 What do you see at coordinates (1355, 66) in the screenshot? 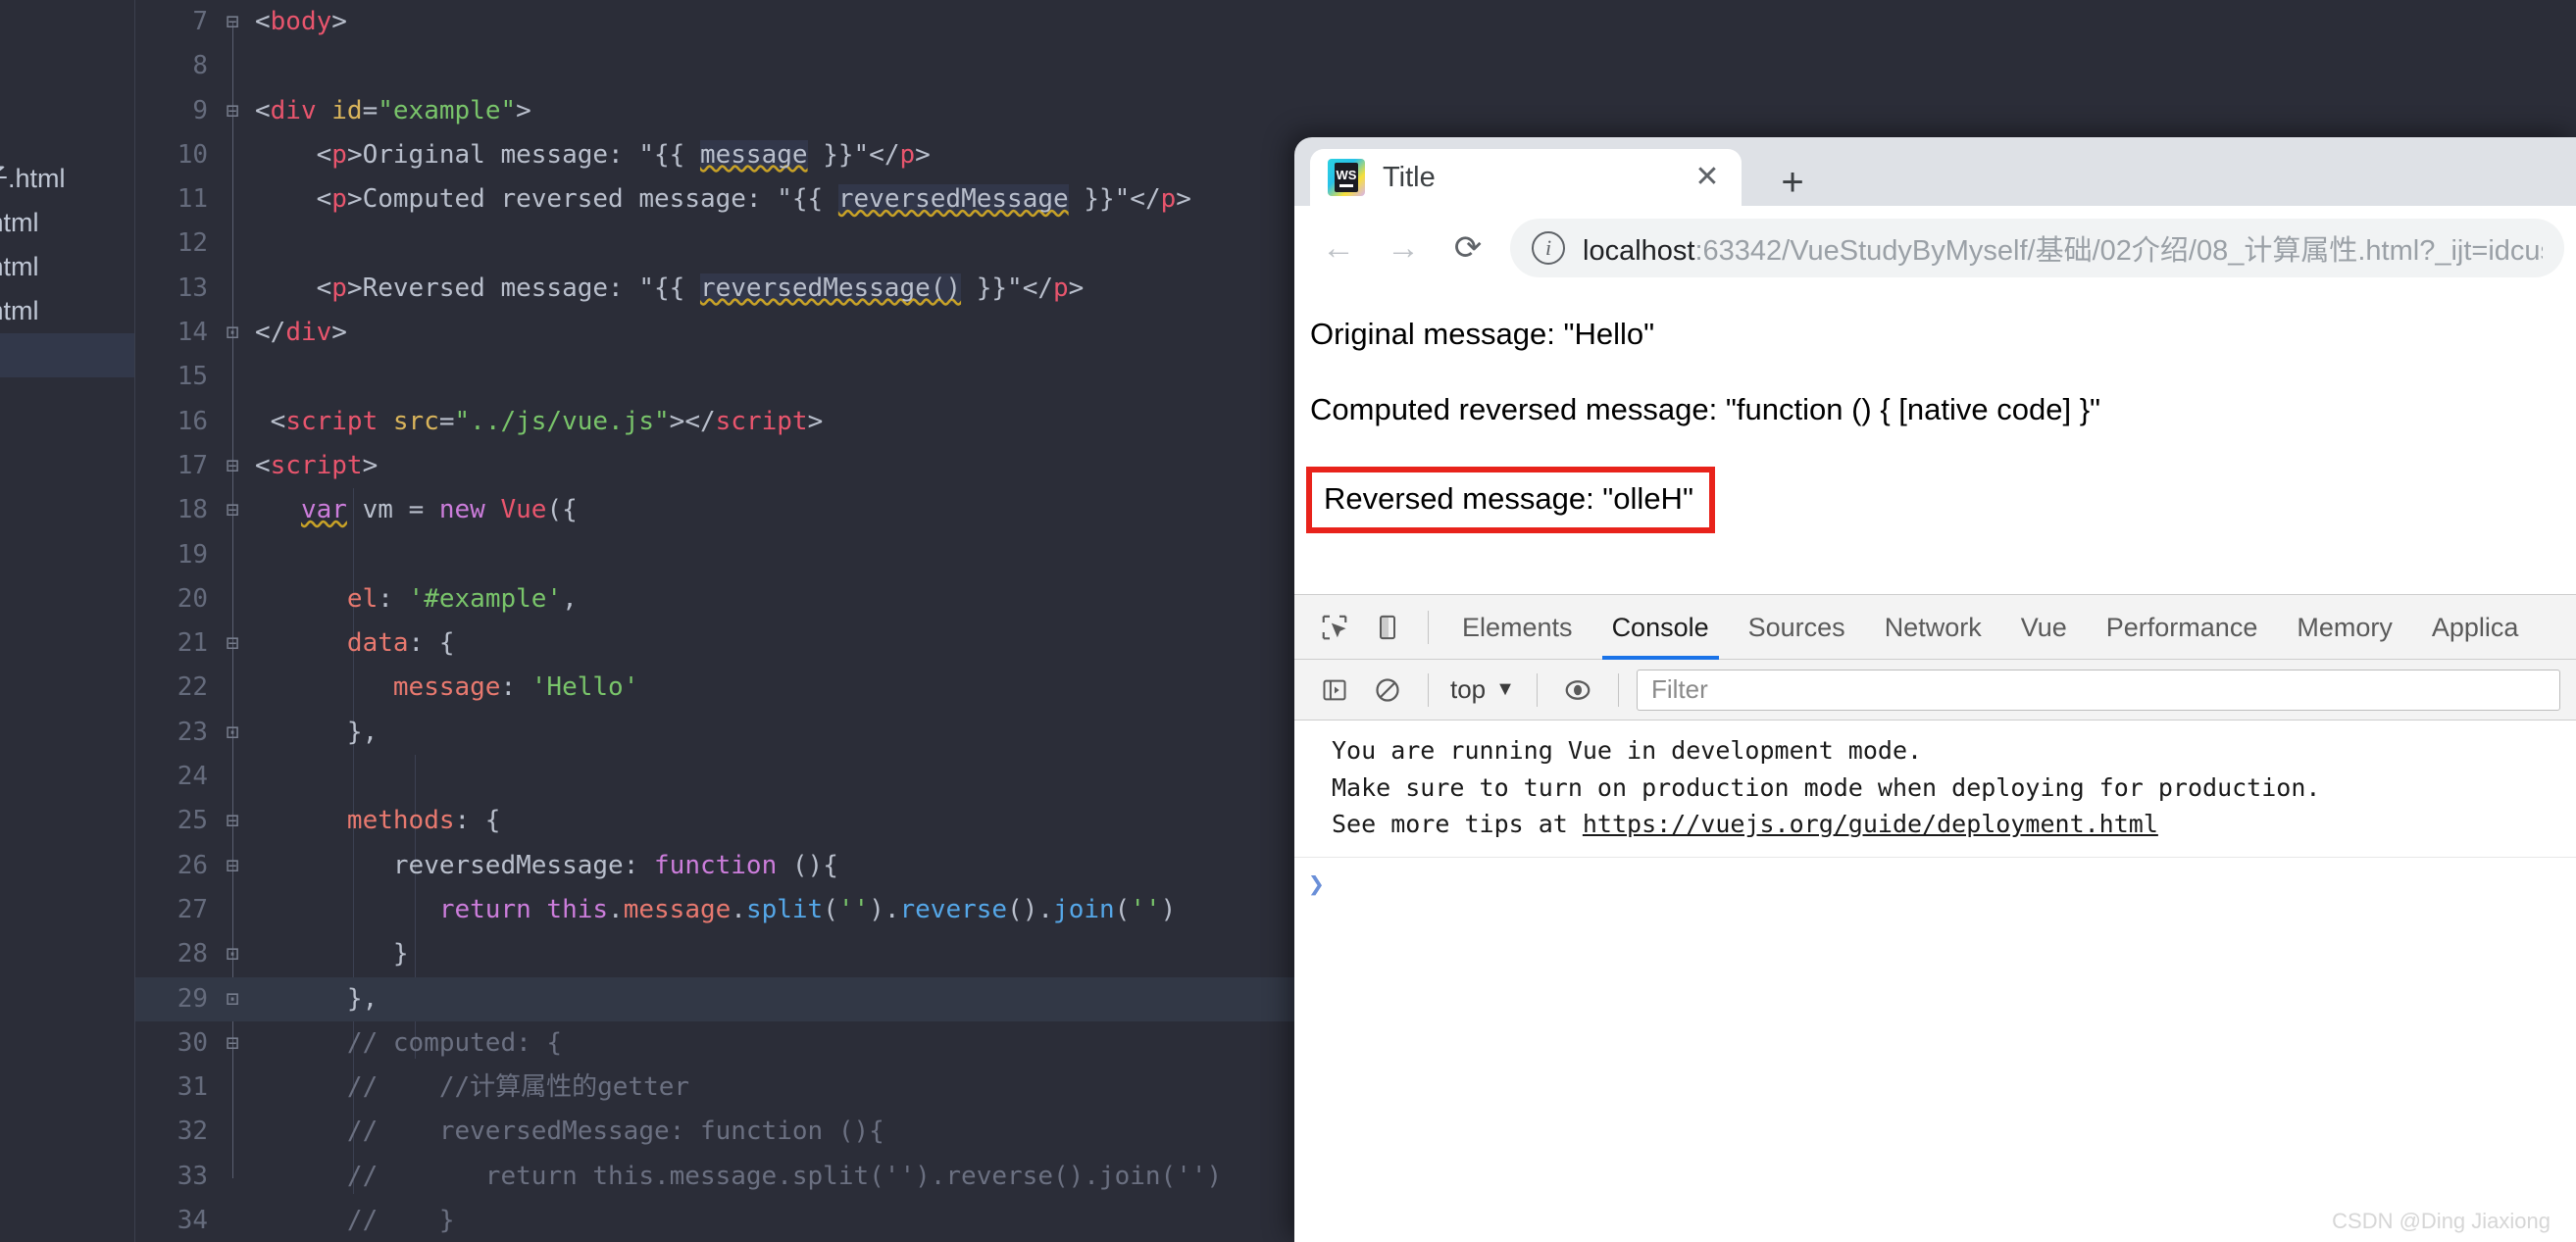
I see `code-line: 8` at bounding box center [1355, 66].